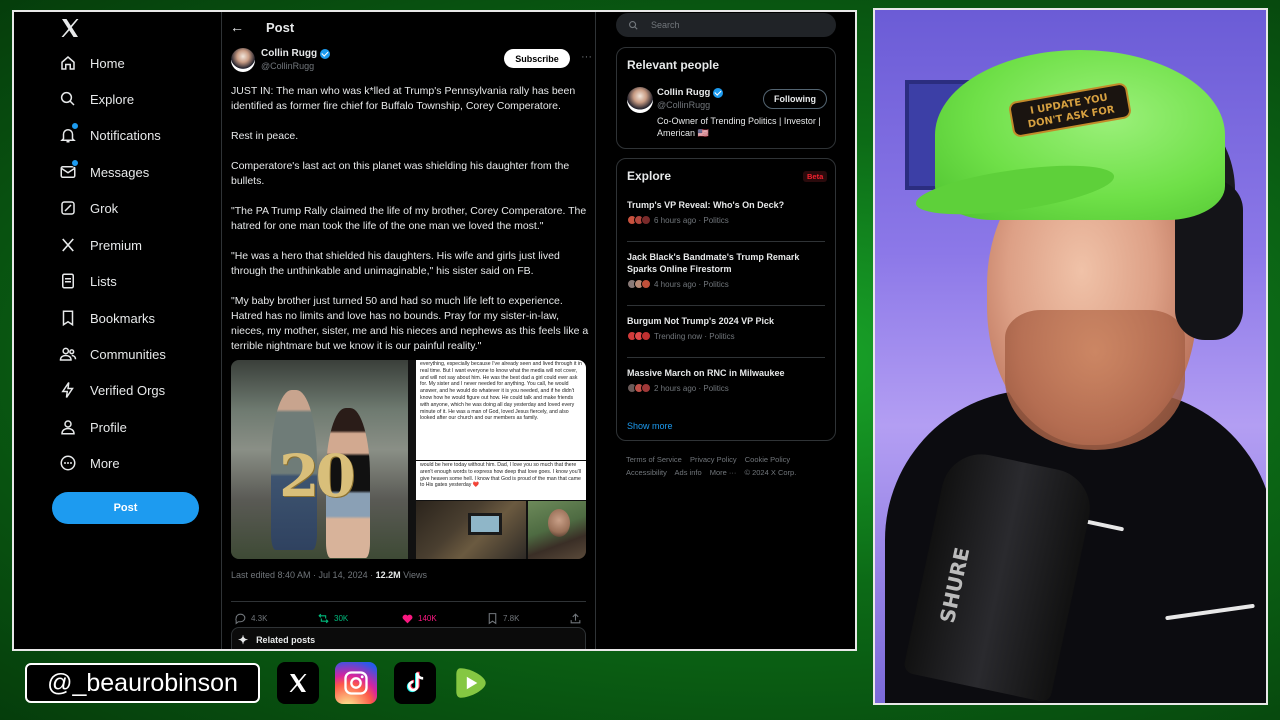 This screenshot has width=1280, height=720. I want to click on post-header: ← Post, so click(262, 27).